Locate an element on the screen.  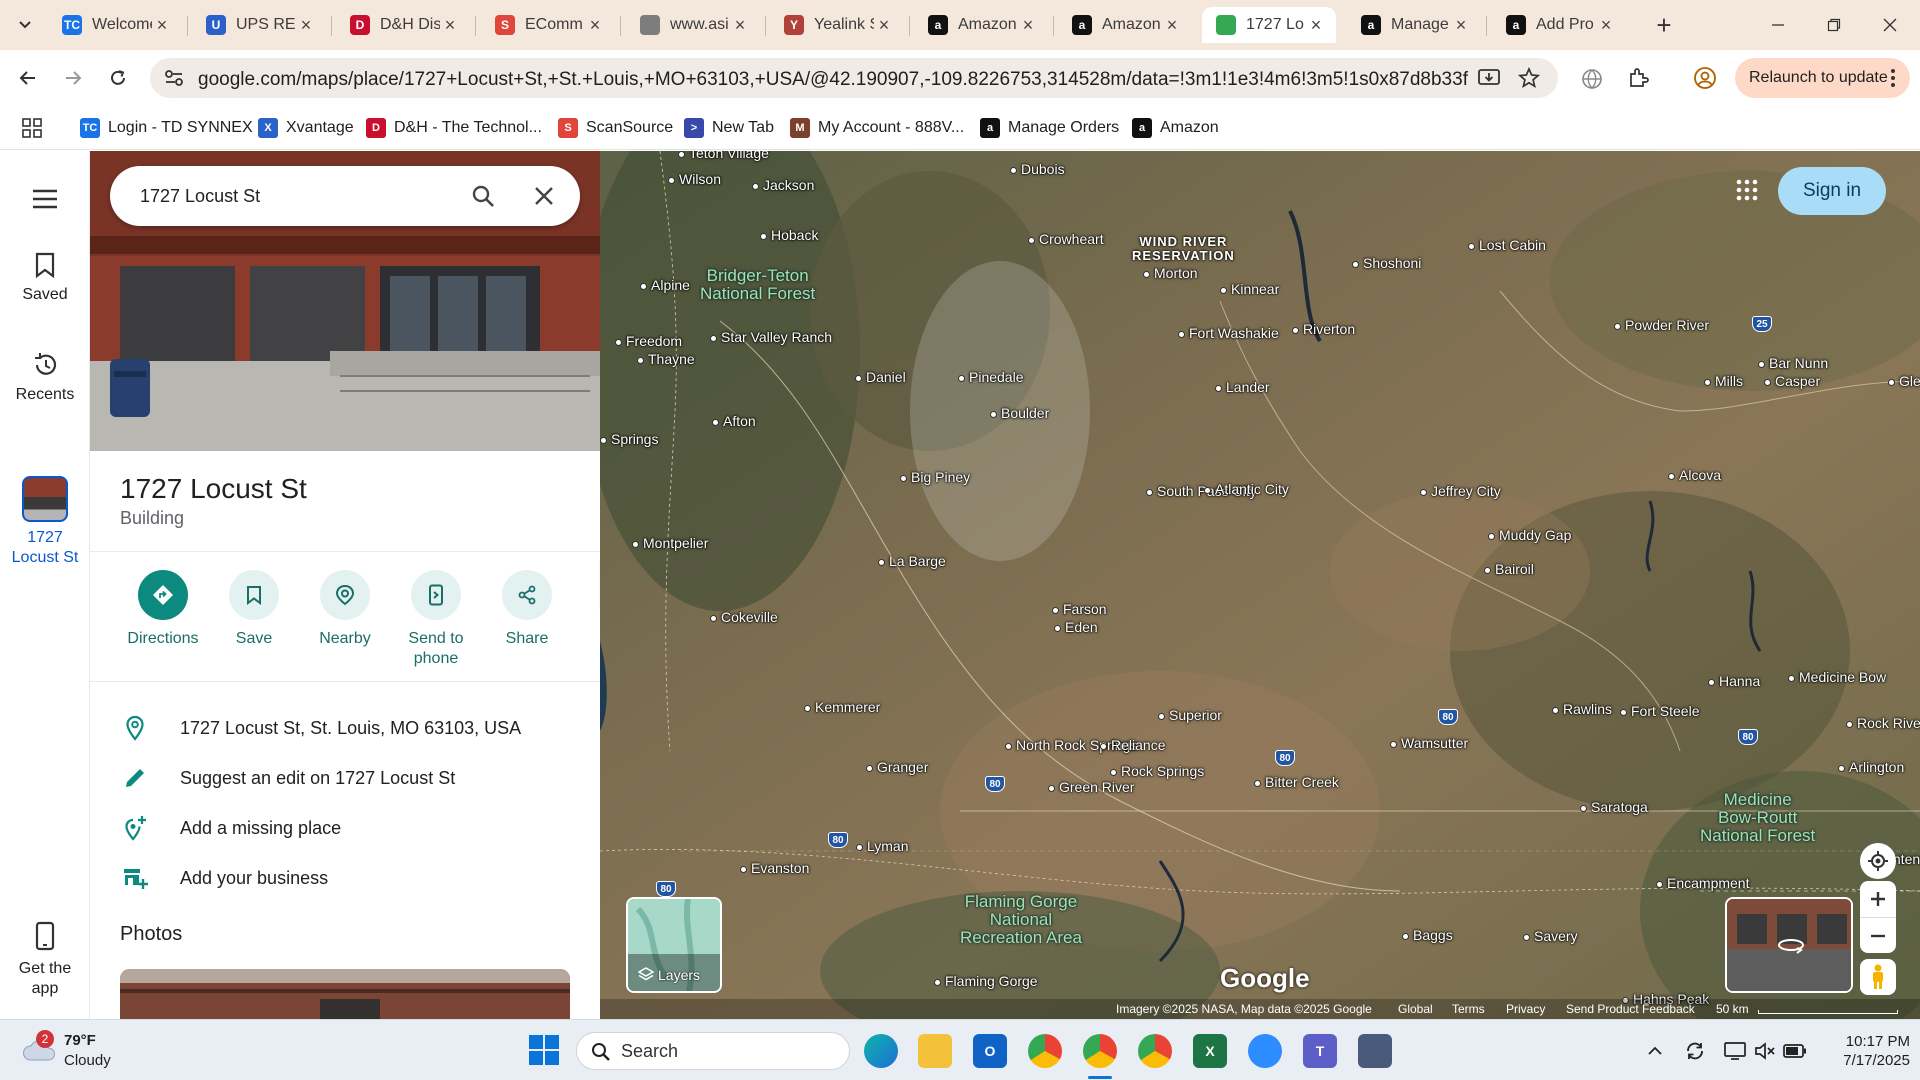
bookmark-4: > New Tab is located at coordinates (729, 128).